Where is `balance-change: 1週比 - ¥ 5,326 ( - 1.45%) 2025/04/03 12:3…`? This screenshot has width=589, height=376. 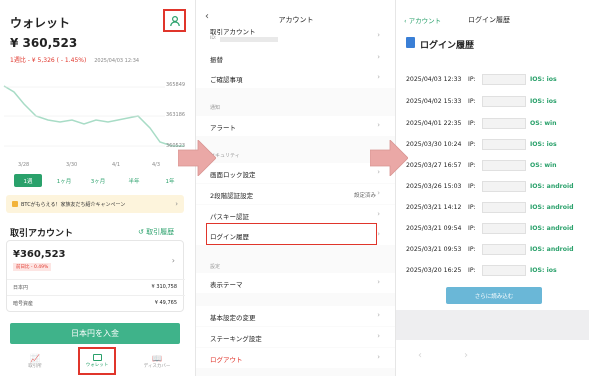
balance-change: 1週比 - ¥ 5,326 ( - 1.45%) 2025/04/03 12:3… is located at coordinates (74, 59).